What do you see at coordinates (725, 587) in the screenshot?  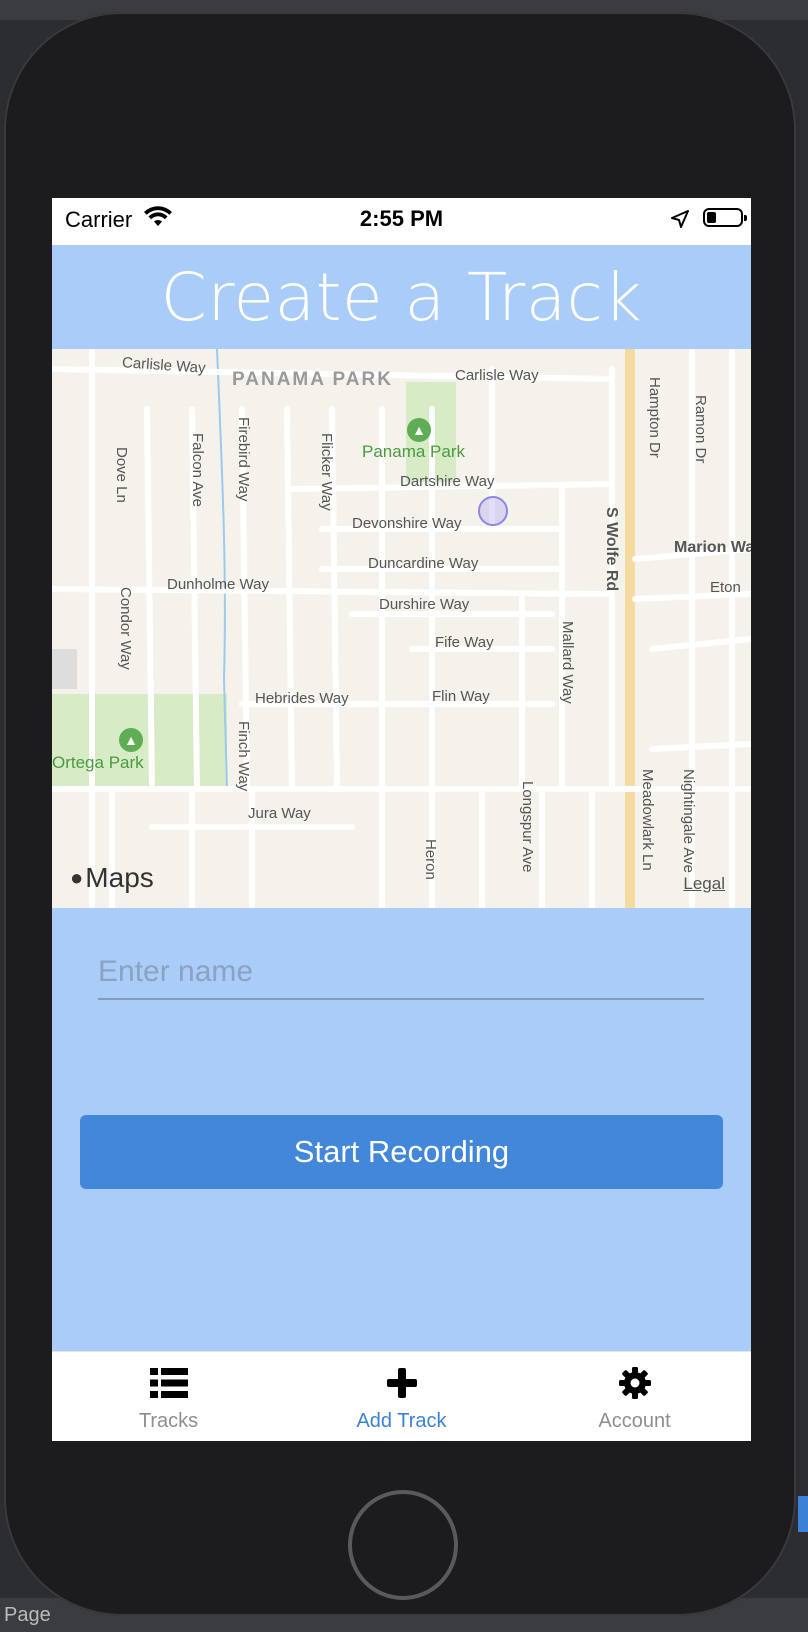 I see `map-street-label: Eton` at bounding box center [725, 587].